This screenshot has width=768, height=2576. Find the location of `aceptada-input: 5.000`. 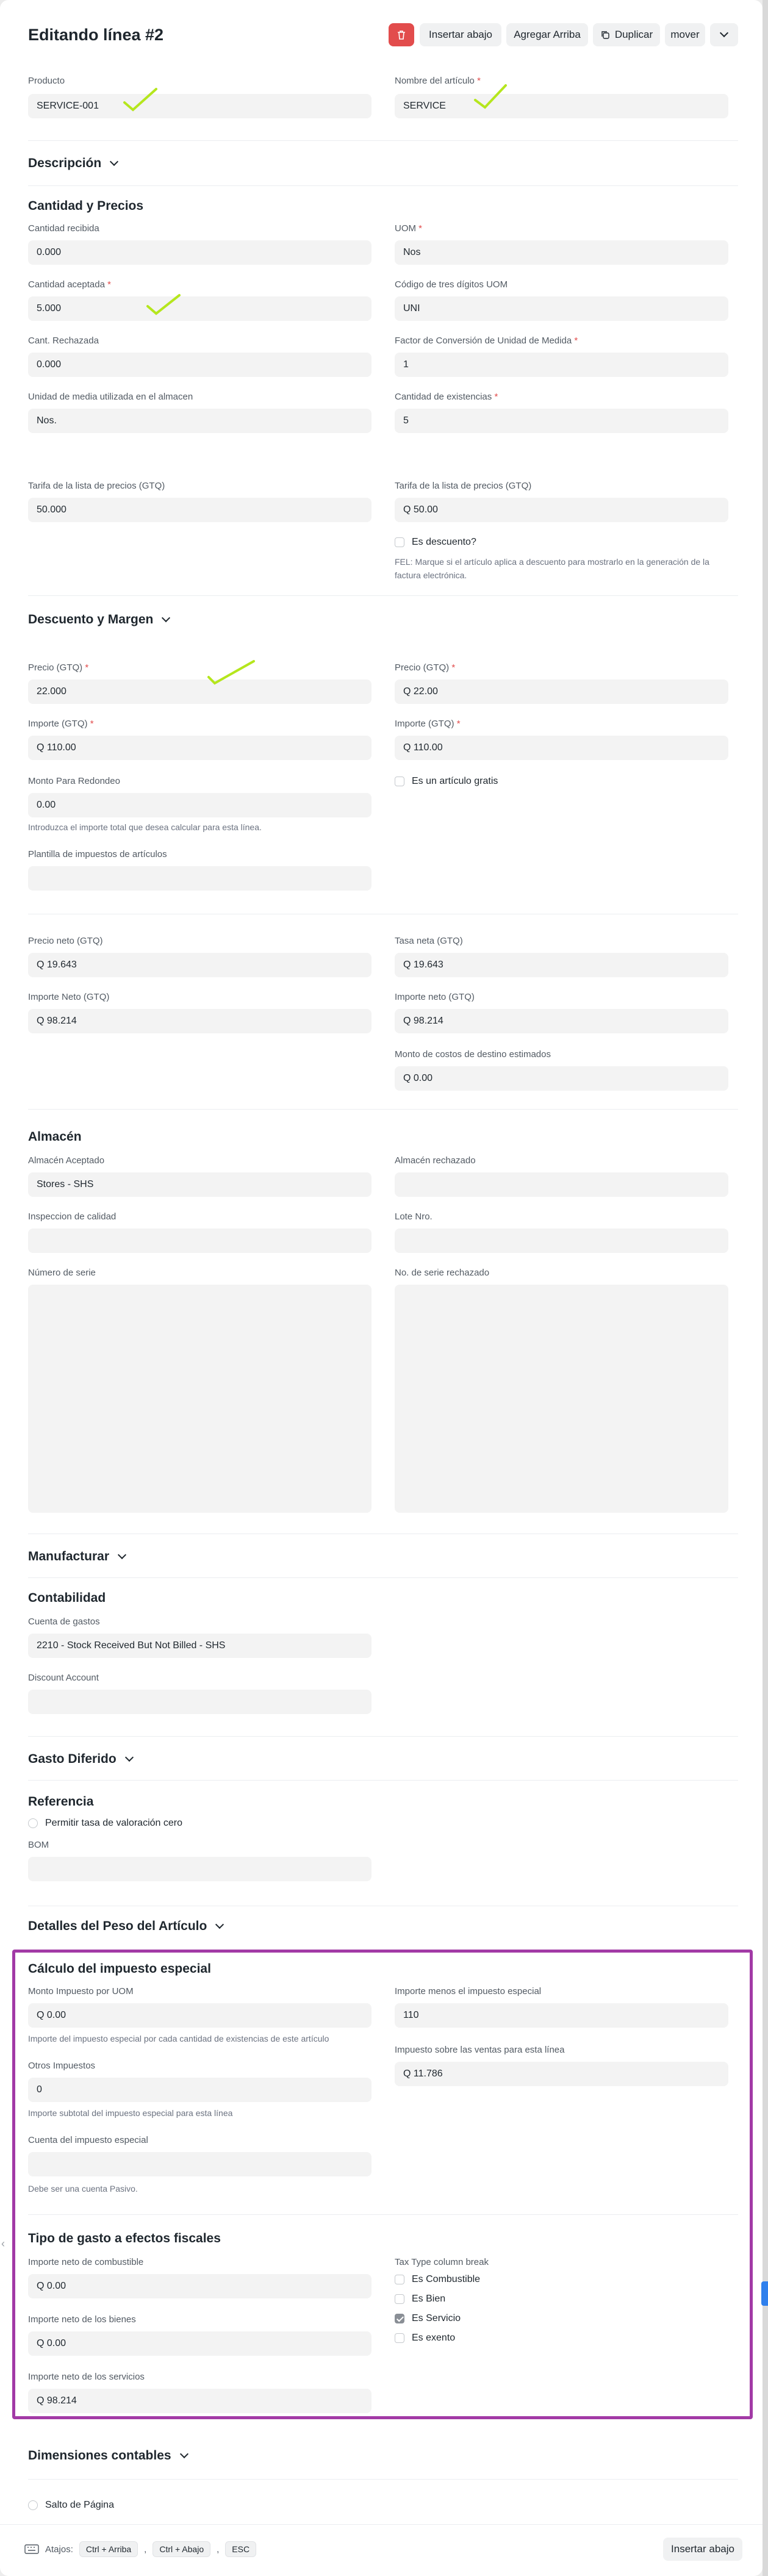

aceptada-input: 5.000 is located at coordinates (200, 309).